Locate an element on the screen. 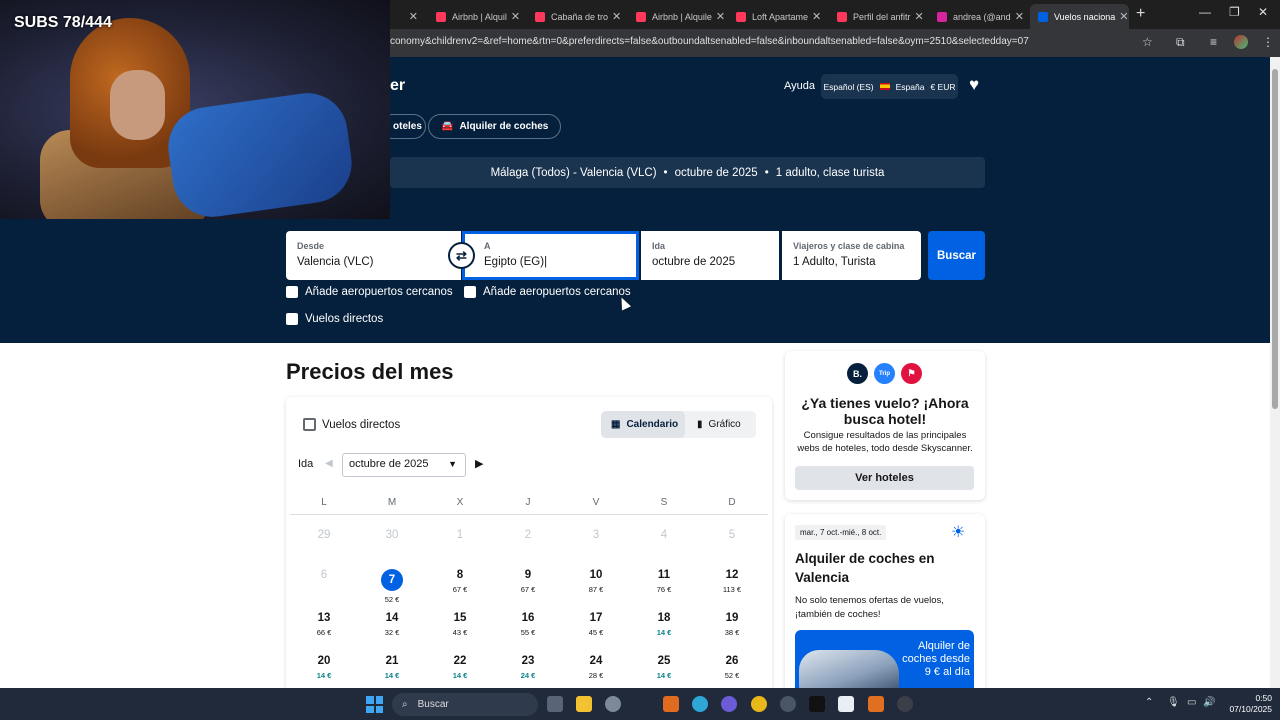  edge-icon is located at coordinates (700, 704).